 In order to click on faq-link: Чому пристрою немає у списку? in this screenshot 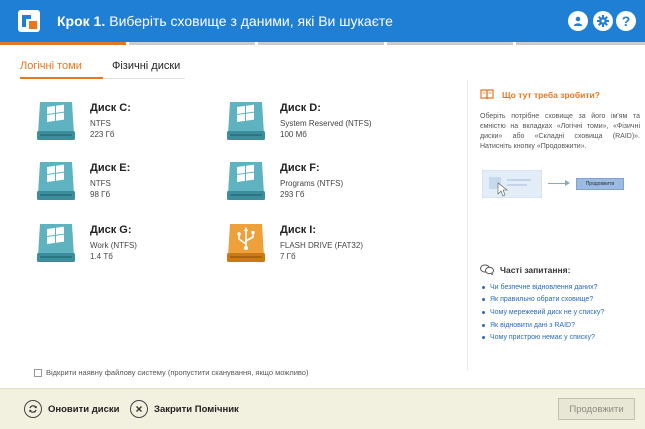, I will do `click(543, 337)`.